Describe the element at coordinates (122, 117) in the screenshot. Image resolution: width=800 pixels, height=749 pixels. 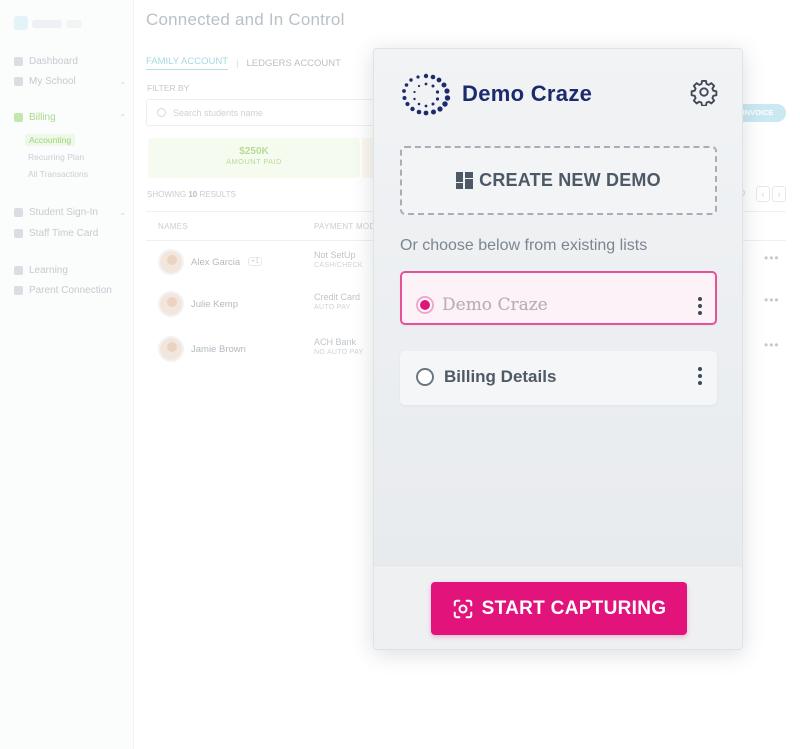
I see `chevron-up-icon: ⌃` at that location.